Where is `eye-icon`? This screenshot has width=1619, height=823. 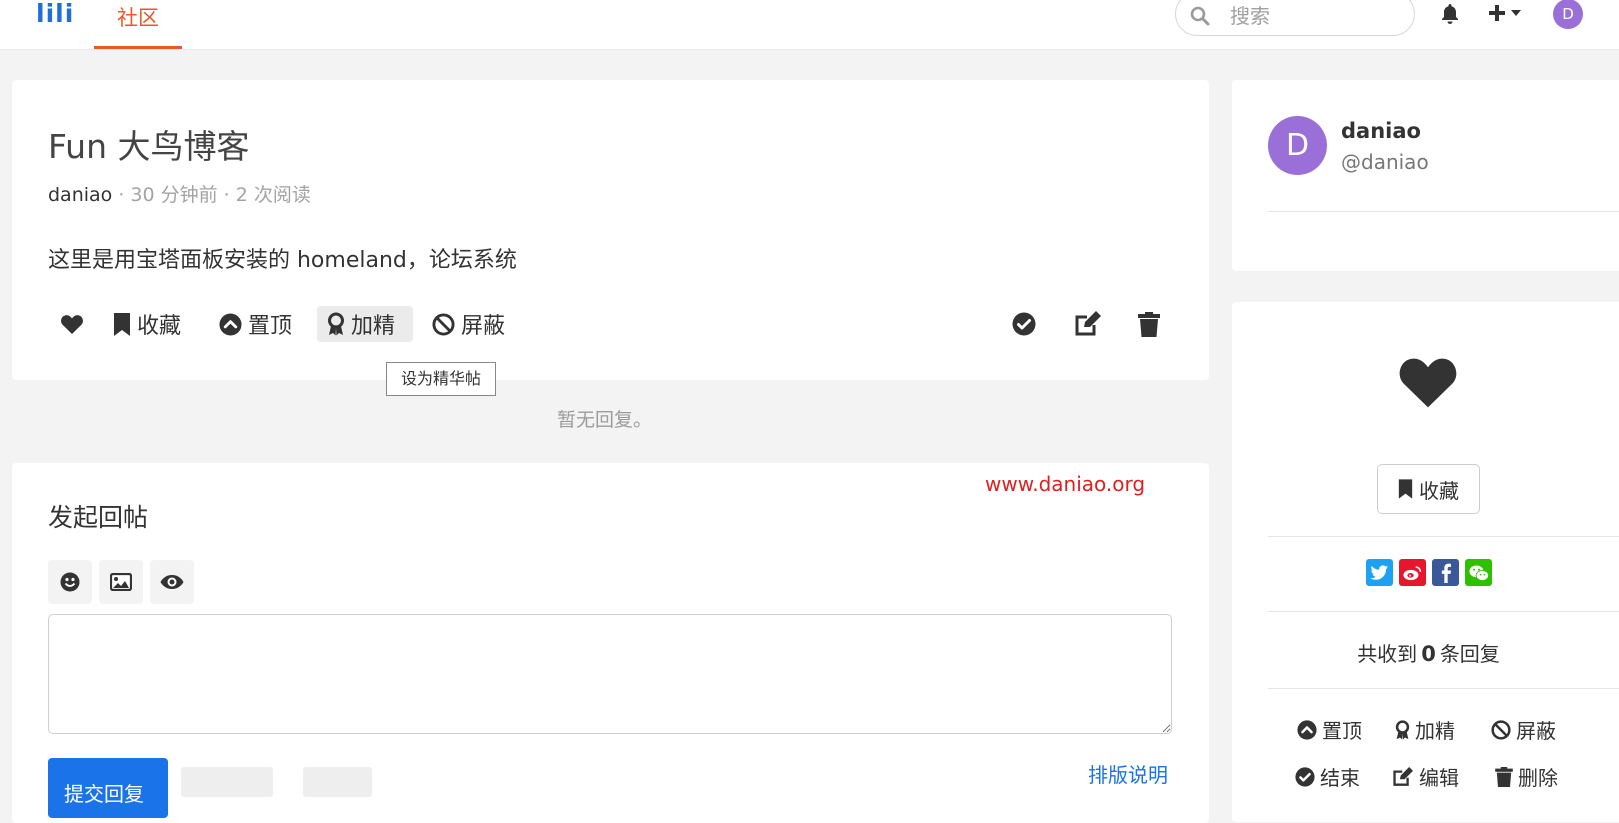 eye-icon is located at coordinates (172, 582).